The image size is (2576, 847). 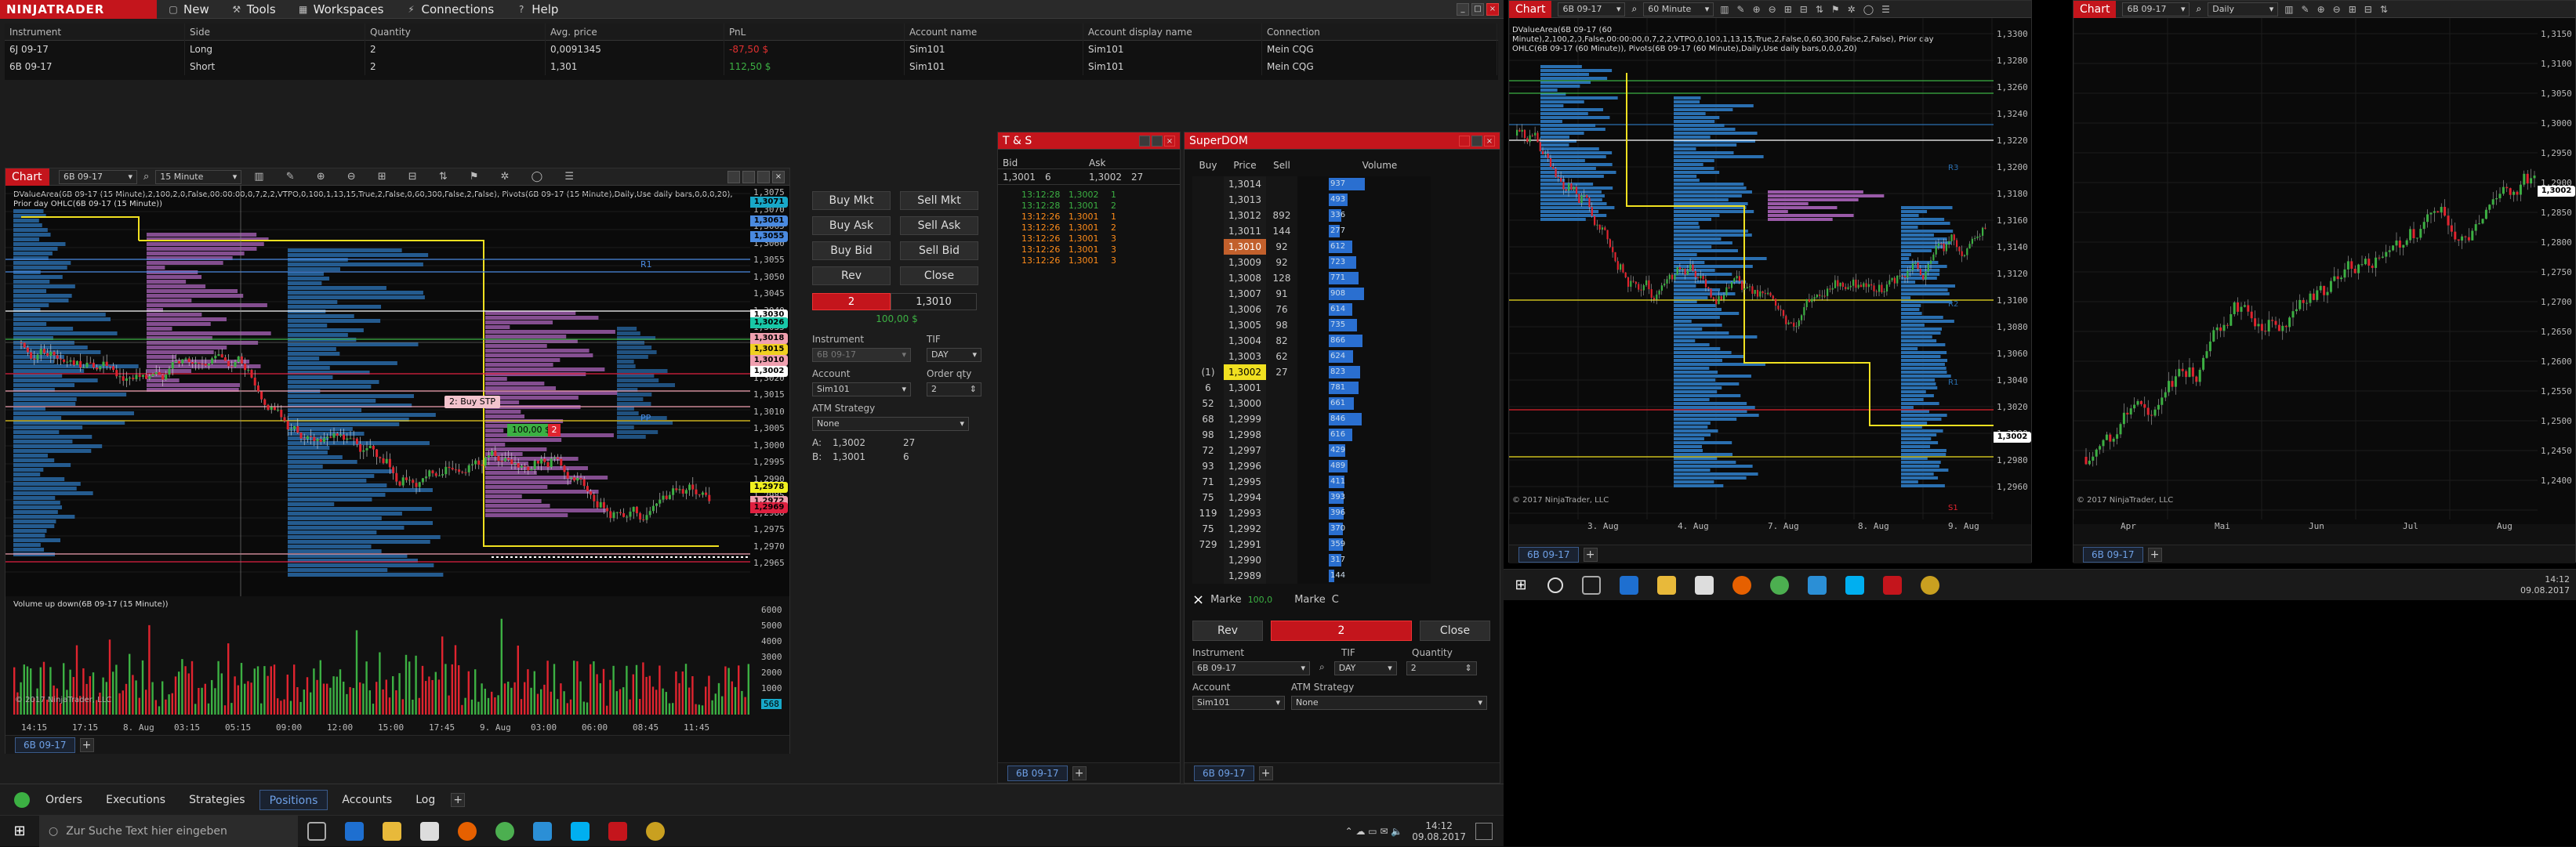 I want to click on dom-min-button, so click(x=1465, y=141).